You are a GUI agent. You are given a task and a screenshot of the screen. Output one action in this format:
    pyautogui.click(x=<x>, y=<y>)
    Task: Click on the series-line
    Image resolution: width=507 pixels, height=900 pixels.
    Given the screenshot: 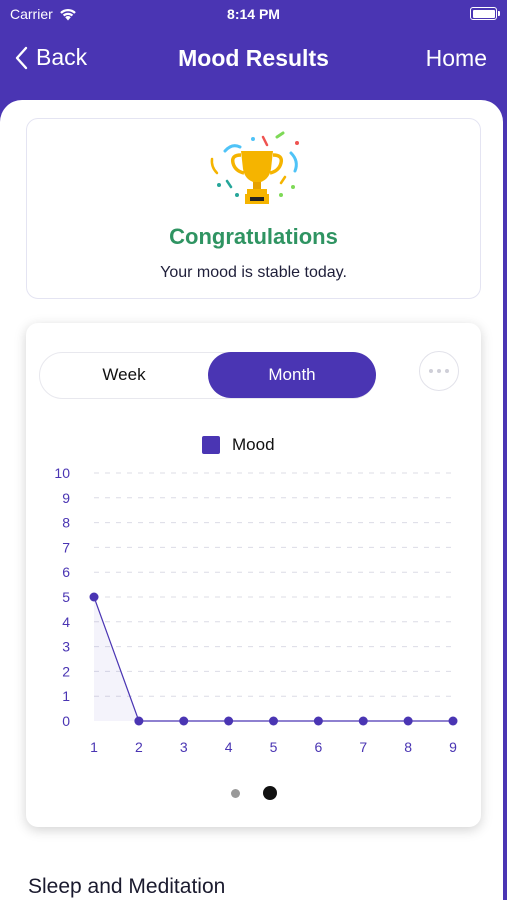 What is the action you would take?
    pyautogui.click(x=273, y=659)
    